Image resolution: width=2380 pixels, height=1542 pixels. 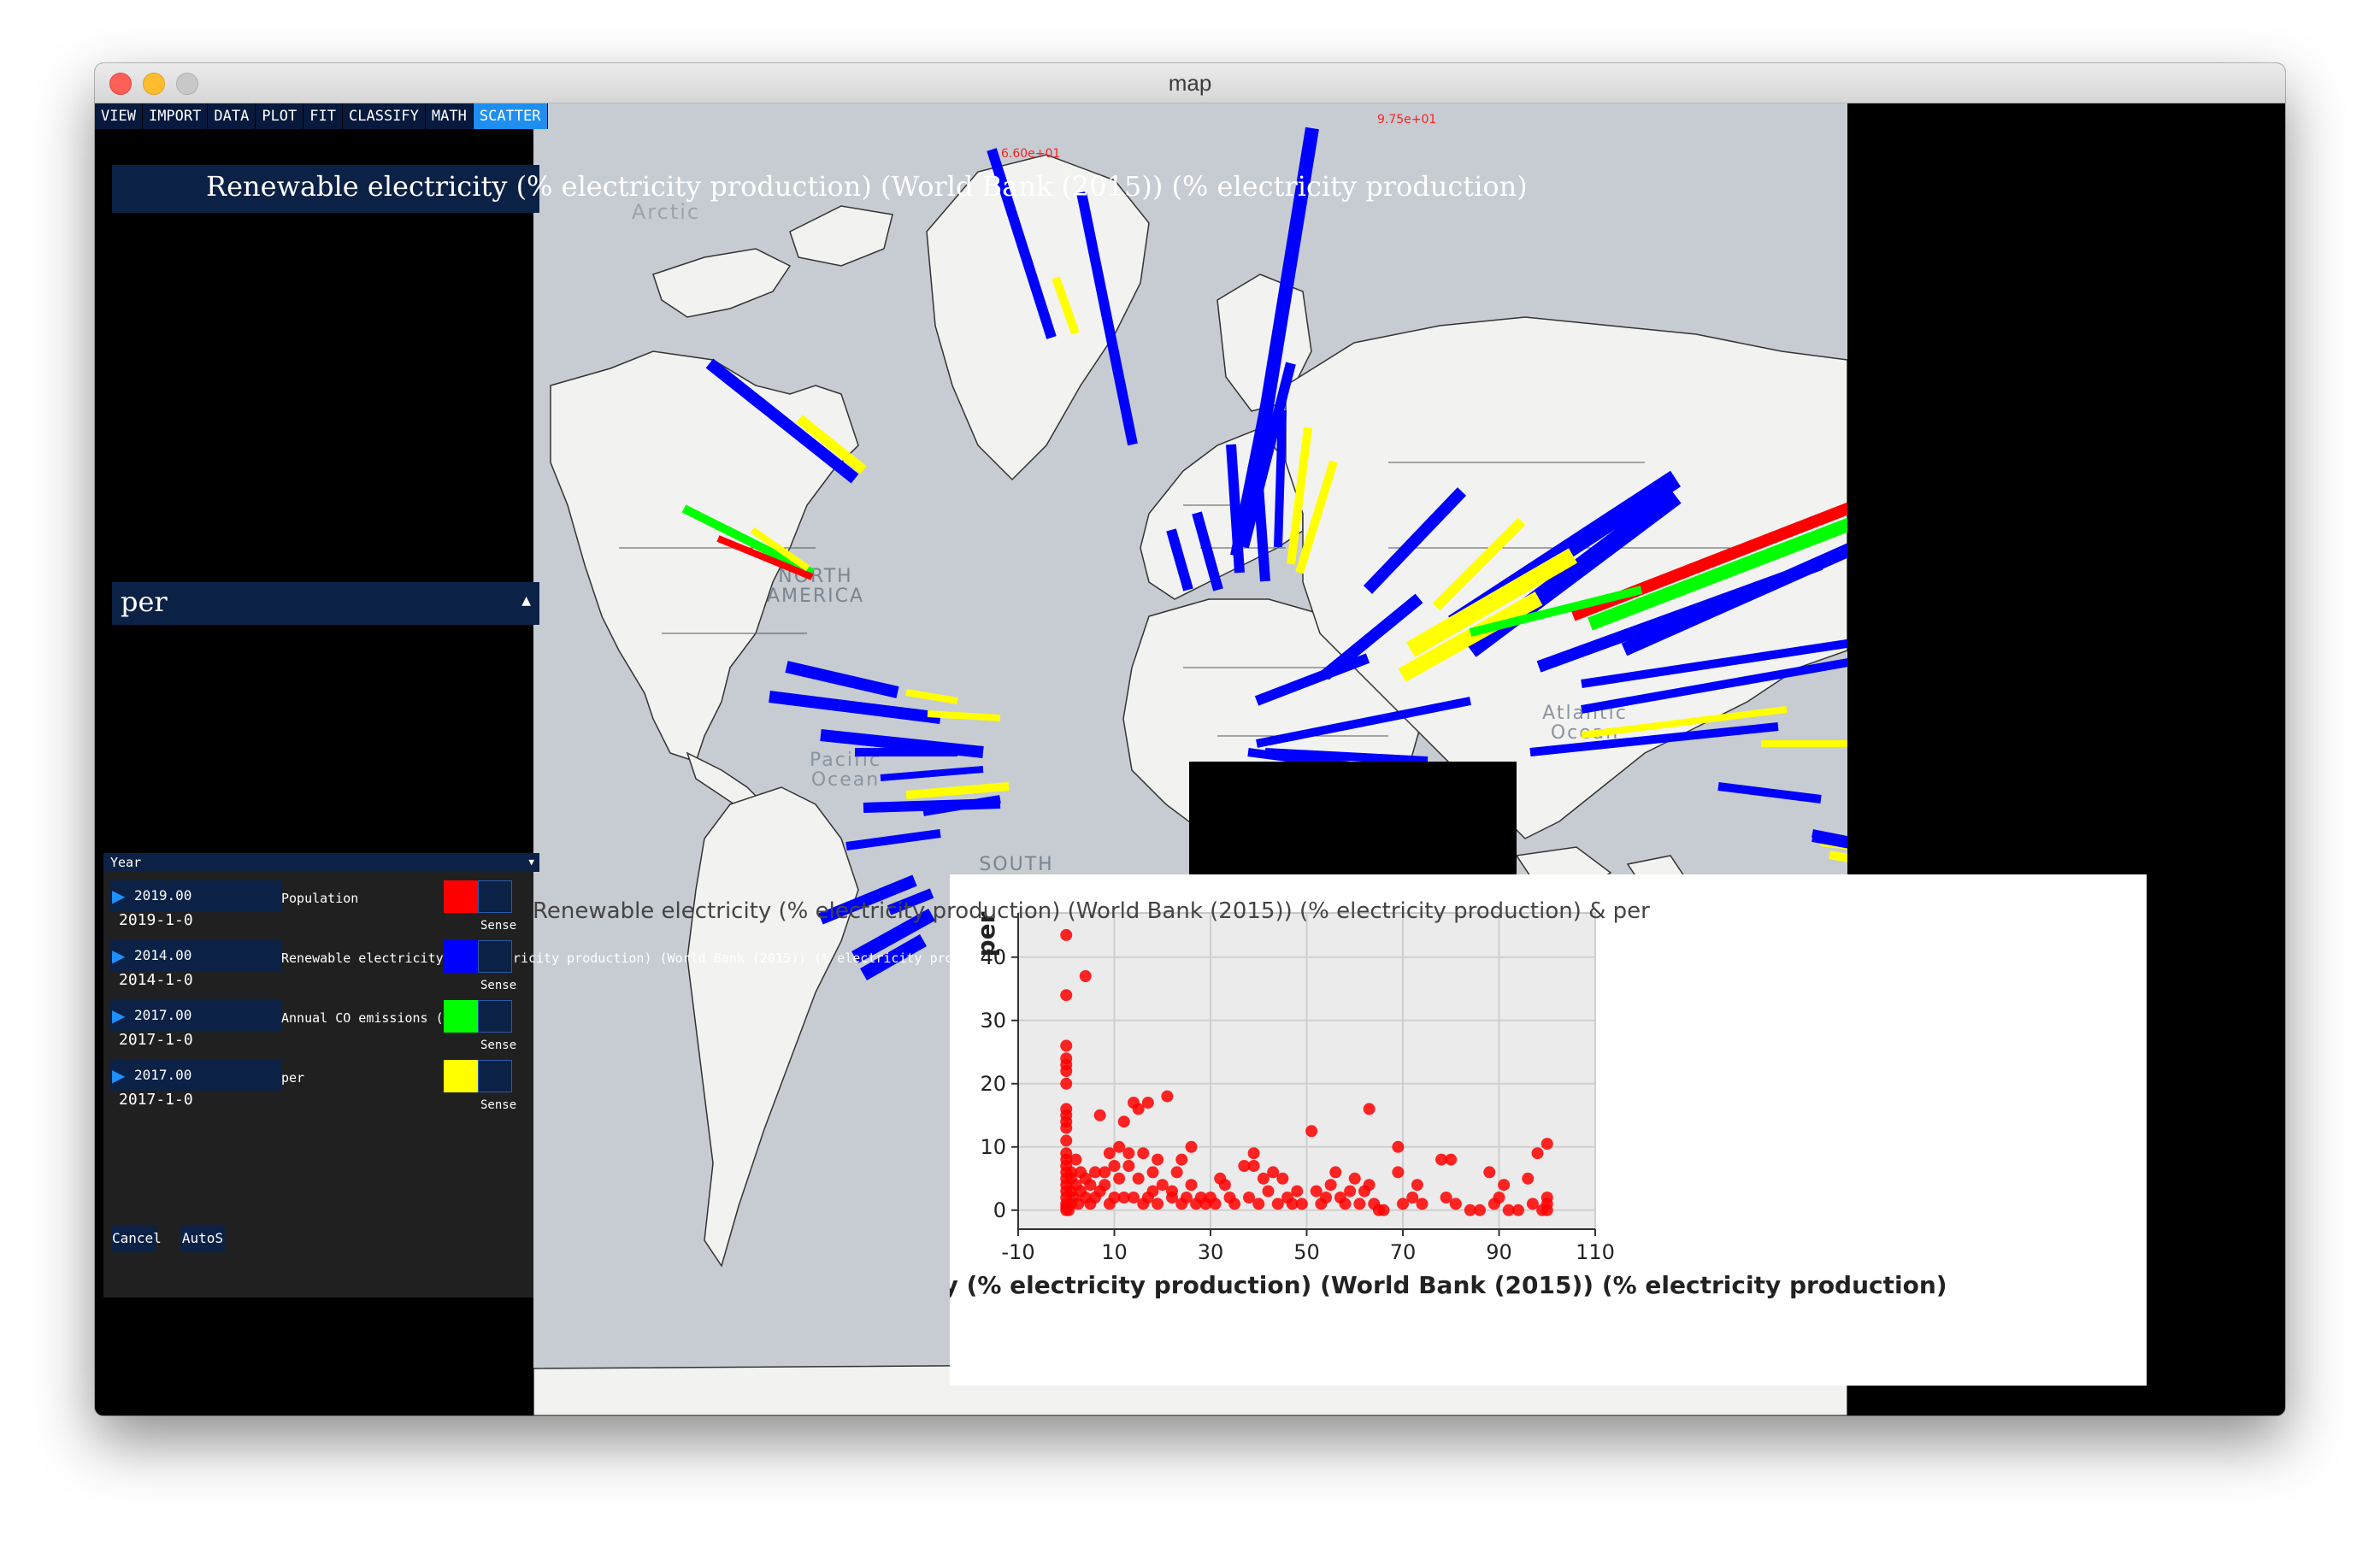 What do you see at coordinates (846, 780) in the screenshot?
I see `map-label-pacific: Ocean` at bounding box center [846, 780].